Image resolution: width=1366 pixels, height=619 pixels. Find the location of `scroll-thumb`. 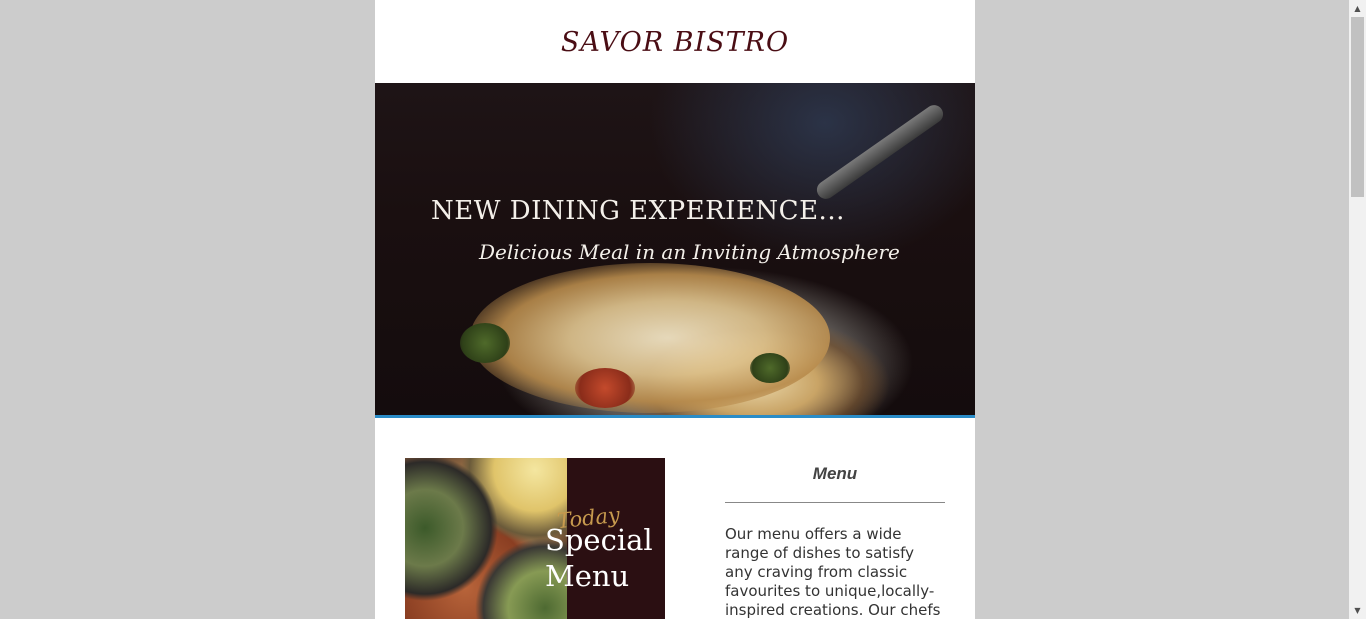

scroll-thumb is located at coordinates (1357, 107).